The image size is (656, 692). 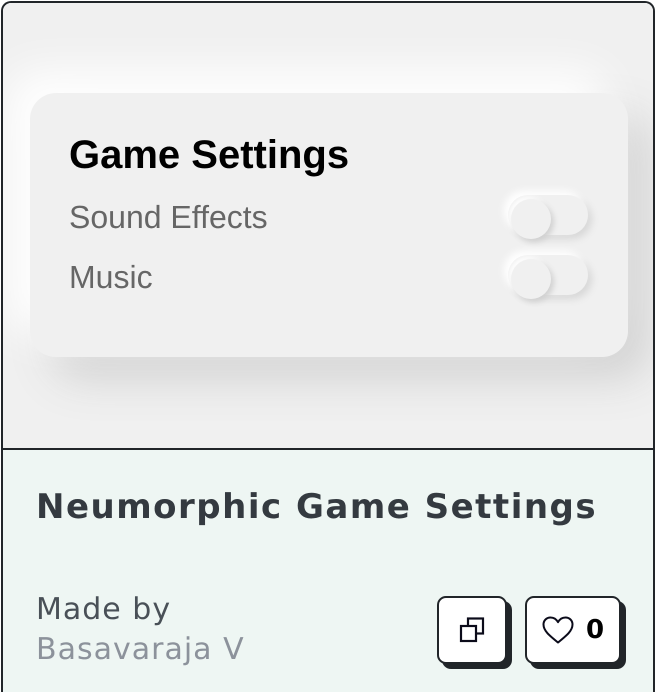 What do you see at coordinates (558, 630) in the screenshot?
I see `heart-icon` at bounding box center [558, 630].